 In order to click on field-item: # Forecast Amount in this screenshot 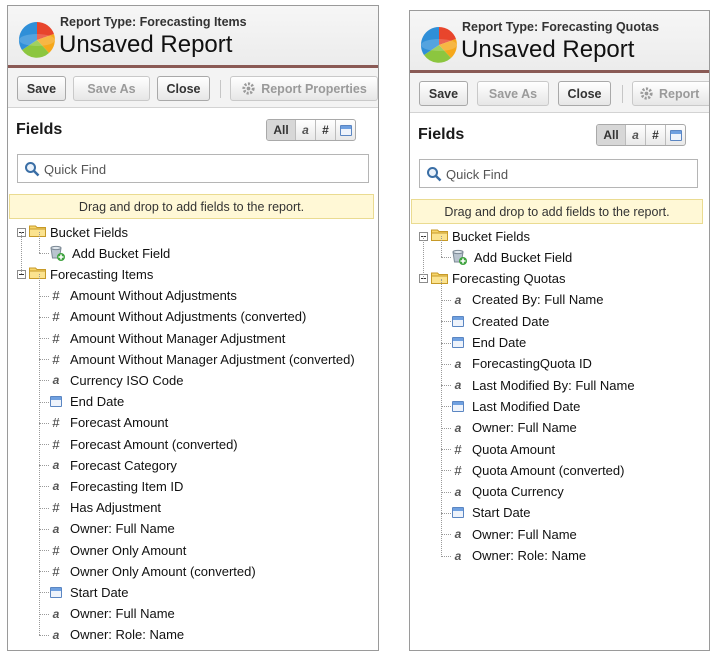, I will do `click(108, 423)`.